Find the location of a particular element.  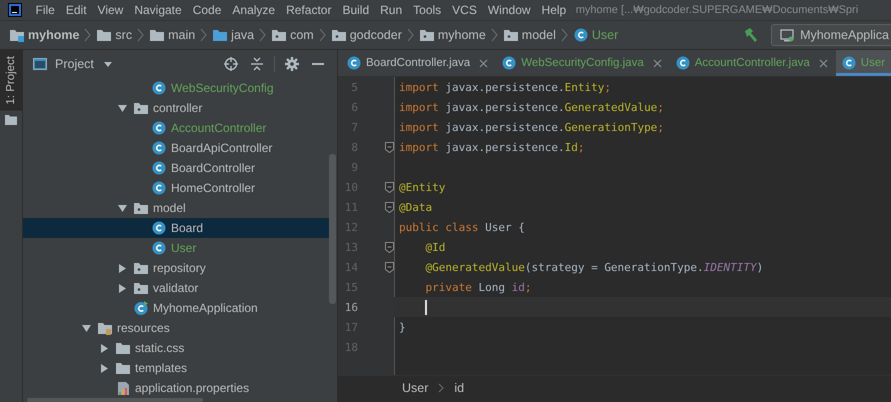

breadcrumb: godcoder is located at coordinates (367, 35).